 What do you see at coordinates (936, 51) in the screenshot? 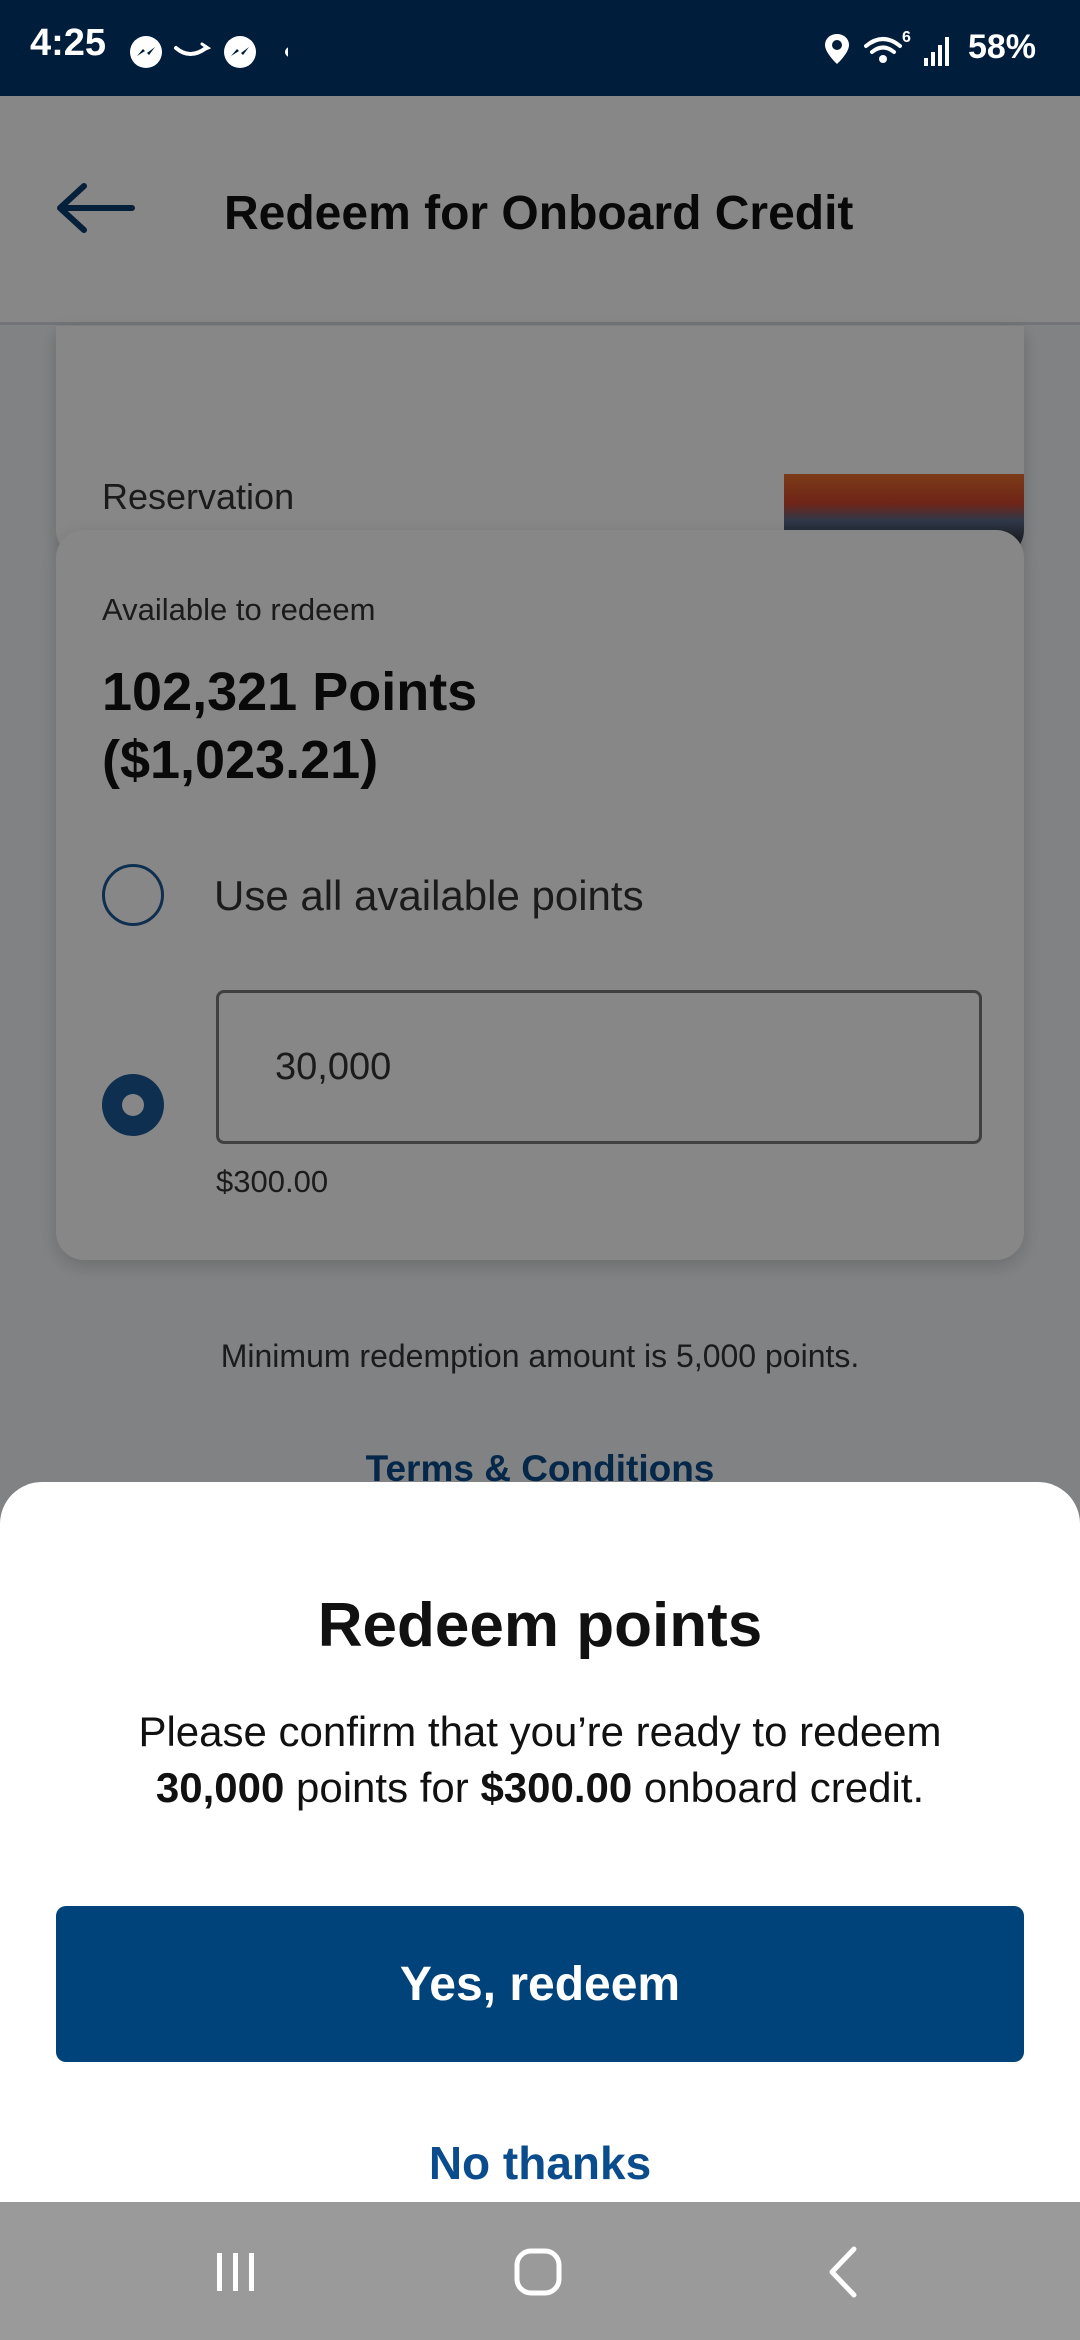
I see `signal-icon` at bounding box center [936, 51].